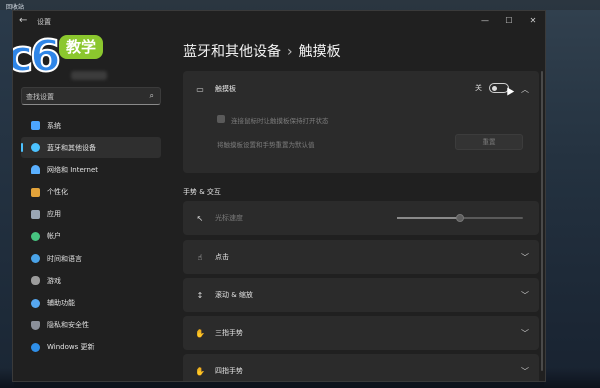 Image resolution: width=600 pixels, height=388 pixels. What do you see at coordinates (91, 303) in the screenshot?
I see `sidebar-item-accessibility: 辅助功能` at bounding box center [91, 303].